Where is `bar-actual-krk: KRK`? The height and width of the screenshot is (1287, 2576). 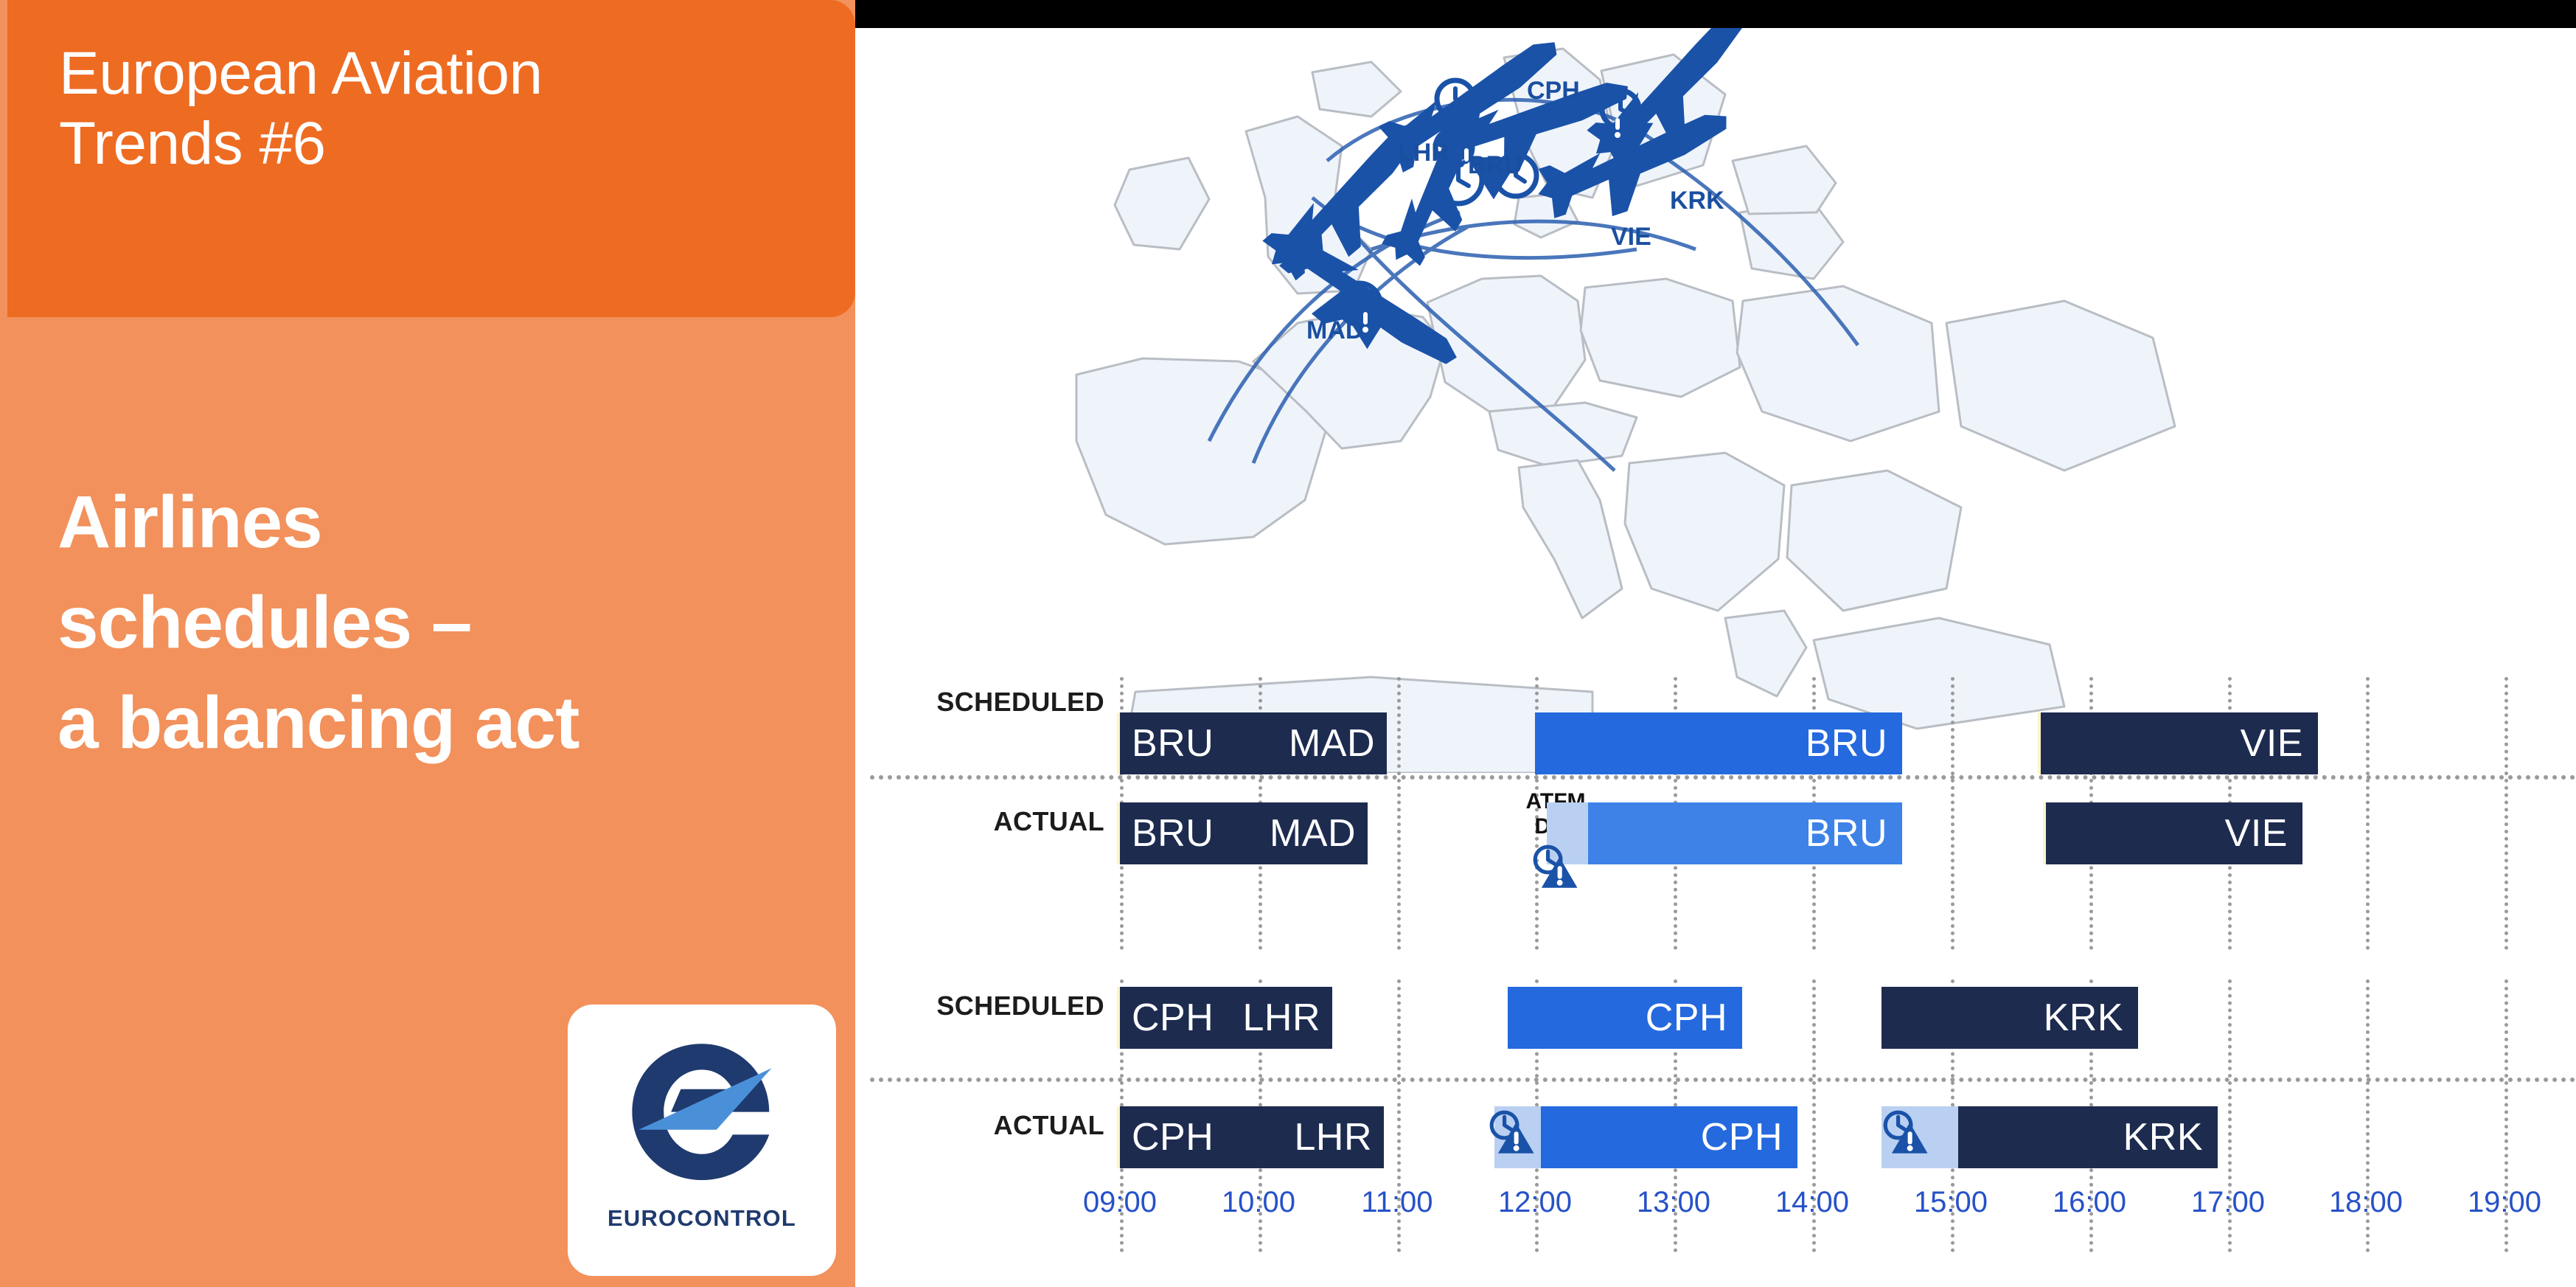
bar-actual-krk: KRK is located at coordinates (2088, 1137).